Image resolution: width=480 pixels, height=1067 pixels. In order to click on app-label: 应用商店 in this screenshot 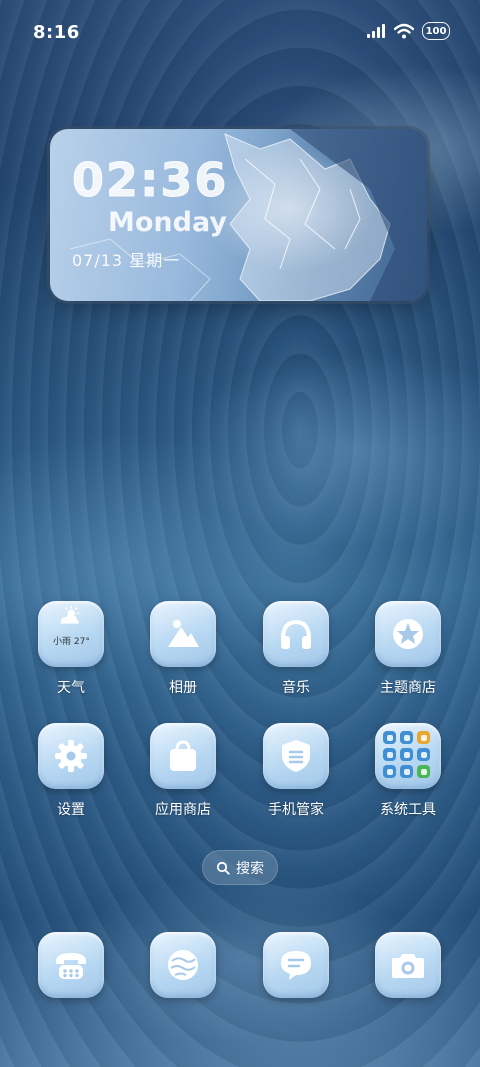, I will do `click(183, 810)`.